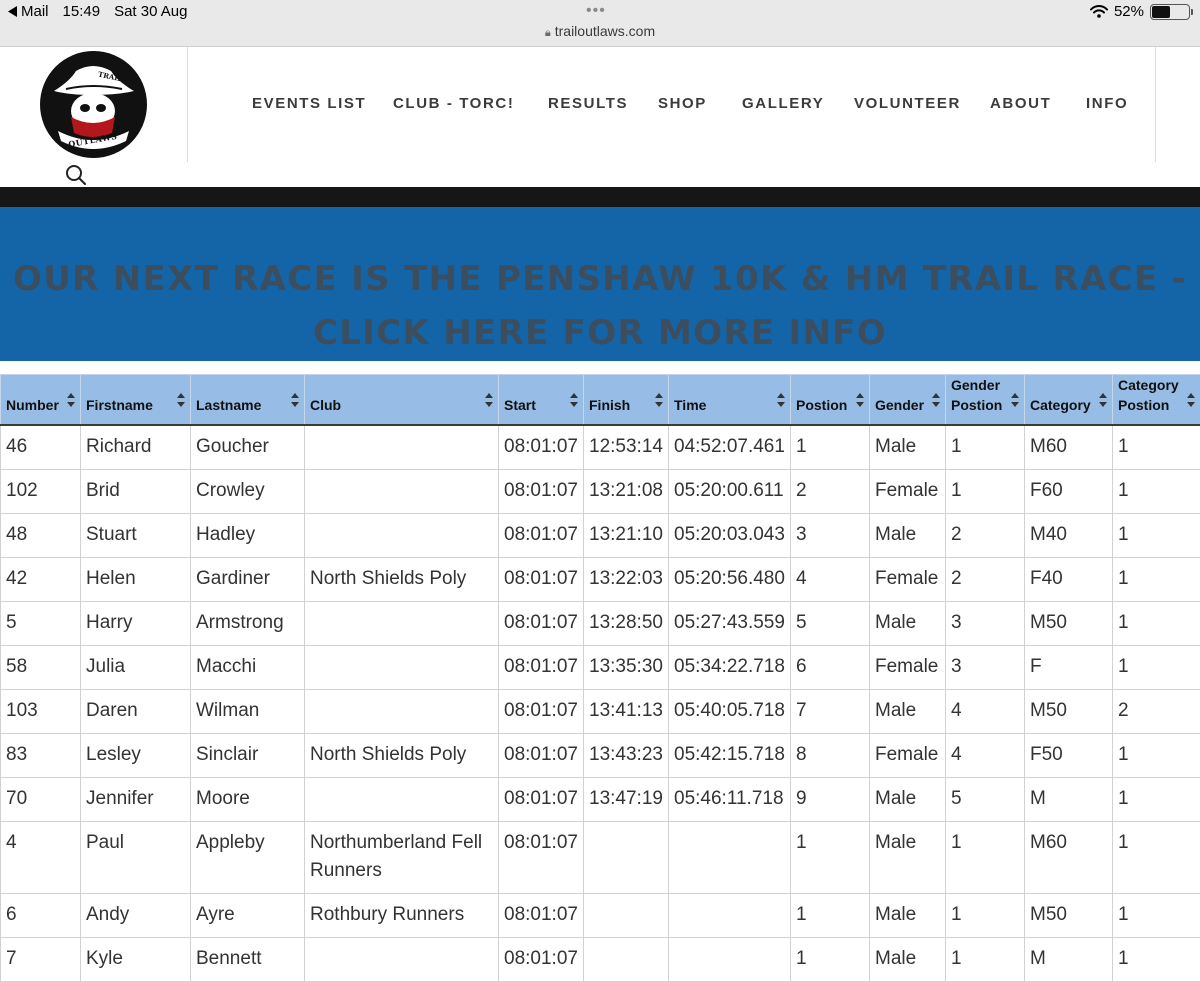 The width and height of the screenshot is (1200, 982). What do you see at coordinates (908, 492) in the screenshot?
I see `table-cell: Female` at bounding box center [908, 492].